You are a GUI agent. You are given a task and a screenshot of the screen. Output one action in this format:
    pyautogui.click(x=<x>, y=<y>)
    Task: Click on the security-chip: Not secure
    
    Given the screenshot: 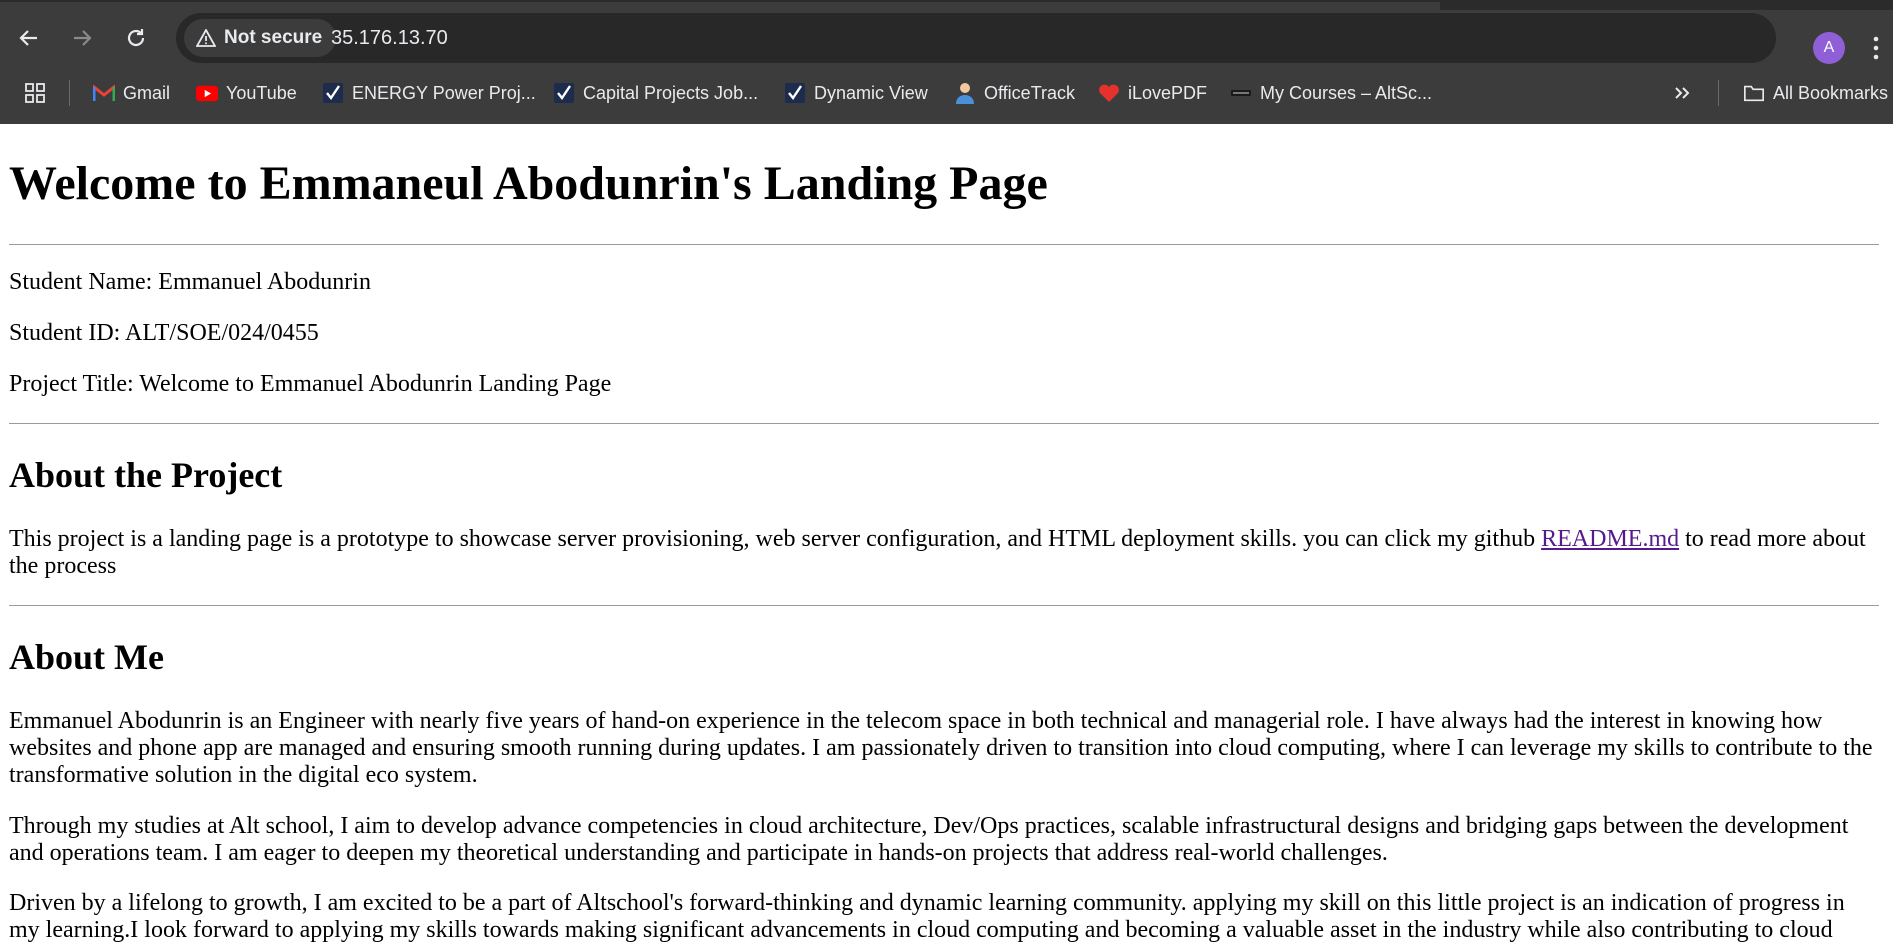 What is the action you would take?
    pyautogui.click(x=260, y=38)
    